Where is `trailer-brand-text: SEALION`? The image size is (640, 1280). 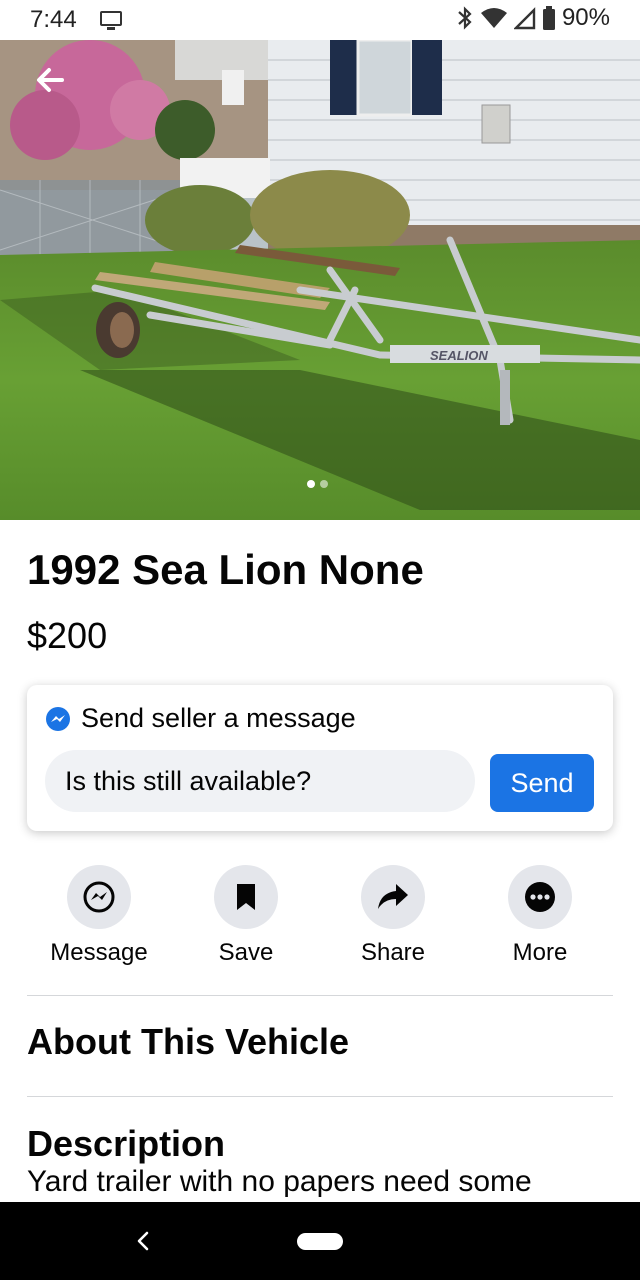
trailer-brand-text: SEALION is located at coordinates (459, 355).